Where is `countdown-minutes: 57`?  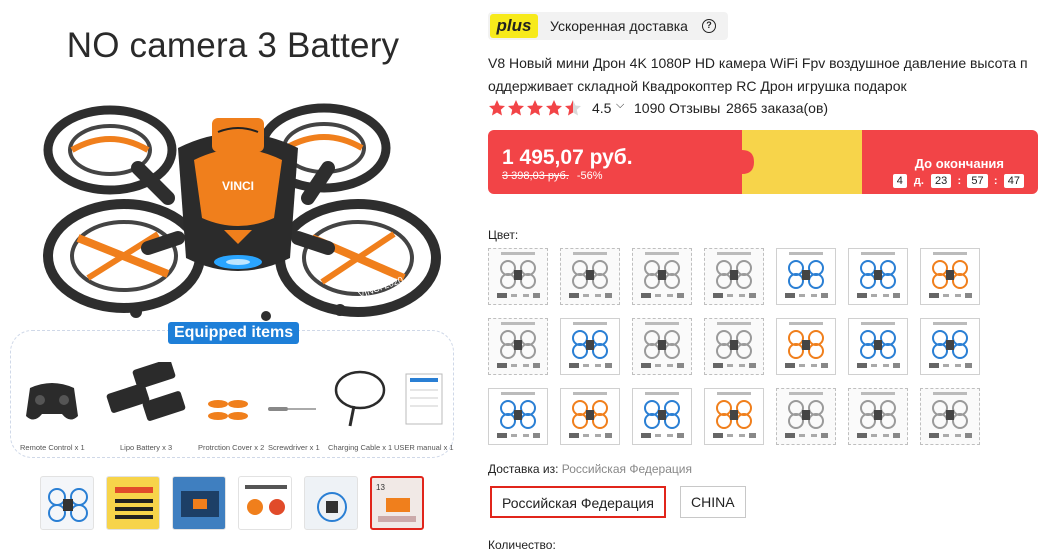
countdown-minutes: 57 is located at coordinates (977, 181).